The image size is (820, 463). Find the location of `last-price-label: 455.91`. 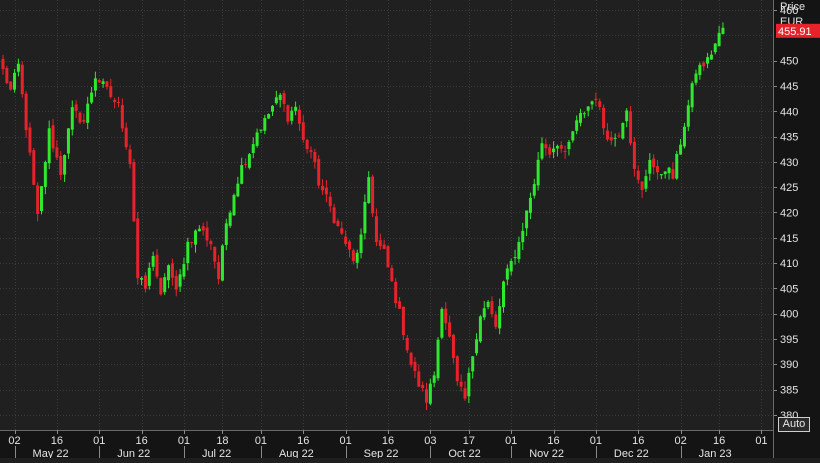

last-price-label: 455.91 is located at coordinates (795, 32).